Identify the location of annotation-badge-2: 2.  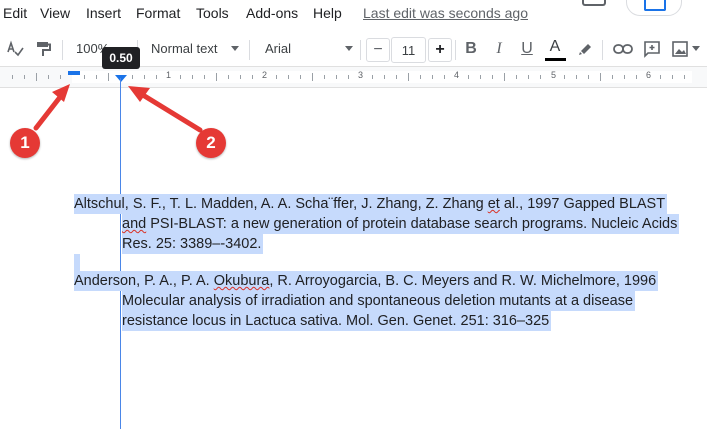
(211, 143).